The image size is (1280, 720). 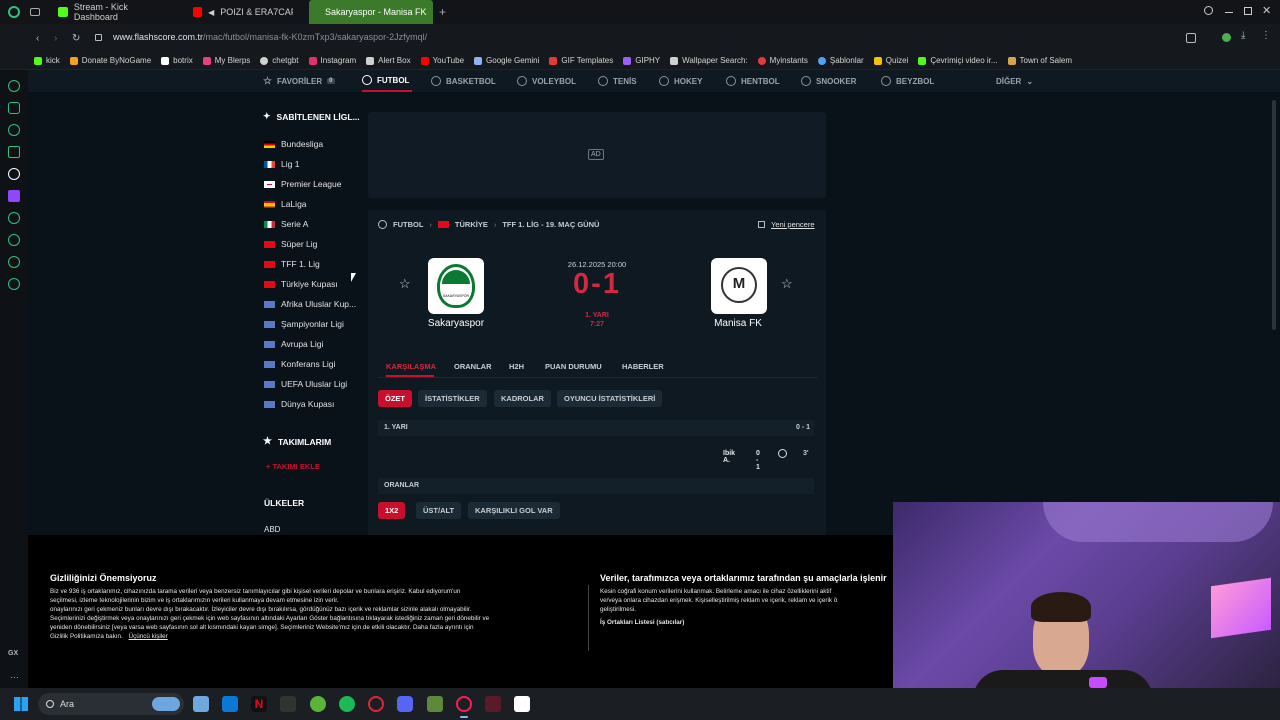 I want to click on sport-favorites: ☆ FAVORİLER 0, so click(x=299, y=81).